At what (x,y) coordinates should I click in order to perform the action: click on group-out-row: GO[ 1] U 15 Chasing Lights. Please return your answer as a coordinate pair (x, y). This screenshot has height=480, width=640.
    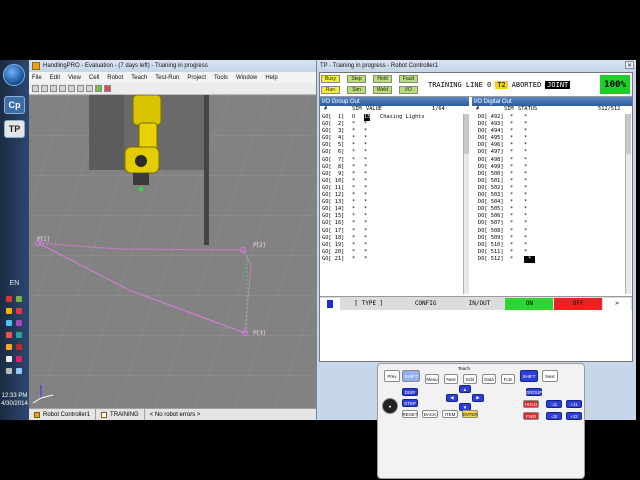
    Looking at the image, I should click on (392, 118).